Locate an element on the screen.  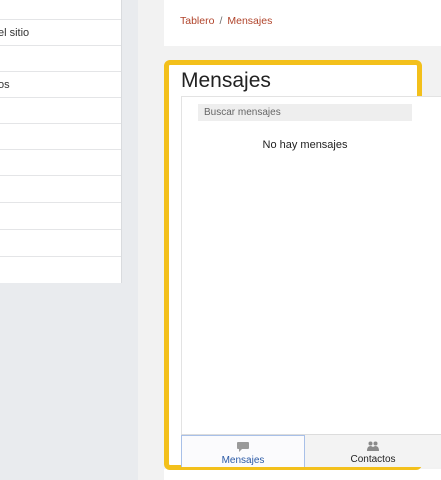
tab-messages: Mensajes is located at coordinates (243, 451).